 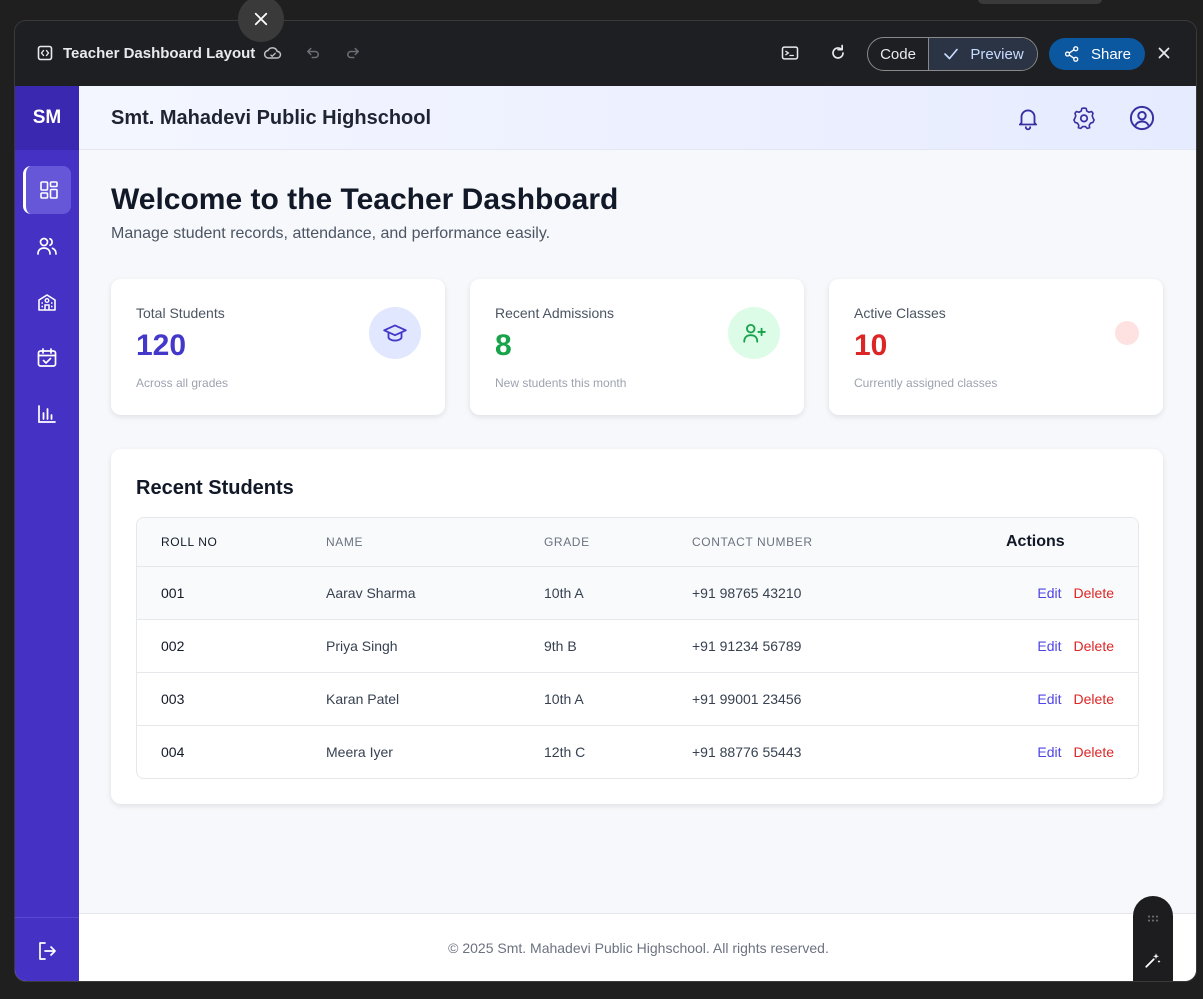 What do you see at coordinates (1153, 938) in the screenshot?
I see `floating-toolbar` at bounding box center [1153, 938].